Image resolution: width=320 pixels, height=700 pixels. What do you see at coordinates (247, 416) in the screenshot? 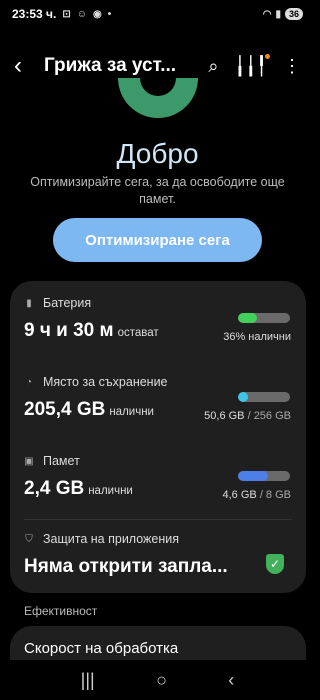
I see `storage-caption: 50,6 GB / 256 GB` at bounding box center [247, 416].